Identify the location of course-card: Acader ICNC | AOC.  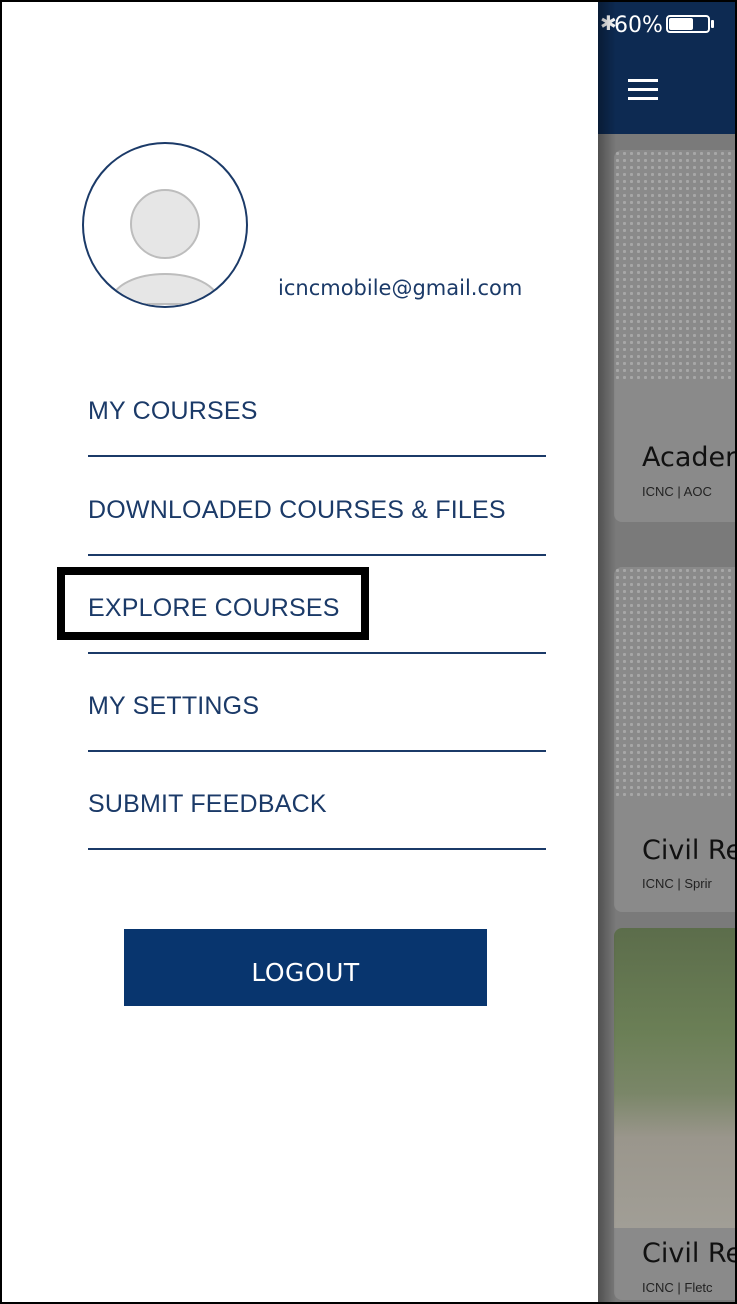
(675, 336).